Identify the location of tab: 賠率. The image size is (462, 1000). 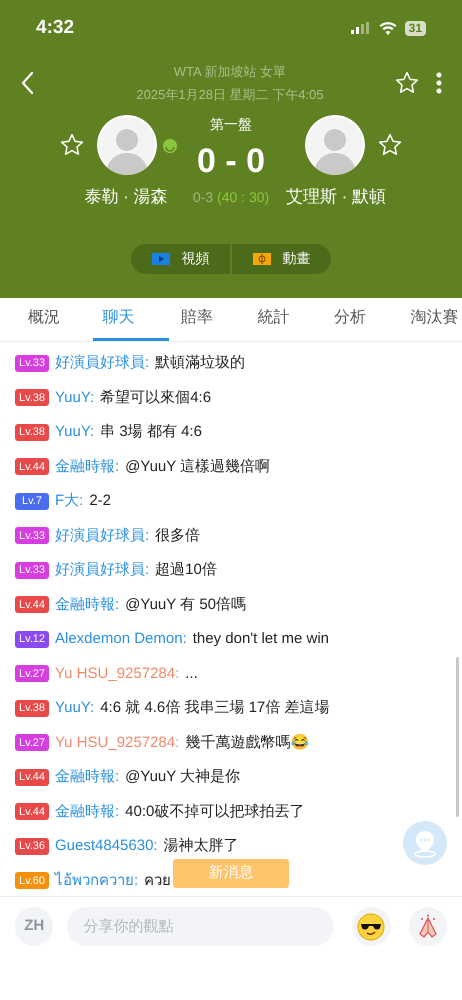
(207, 319).